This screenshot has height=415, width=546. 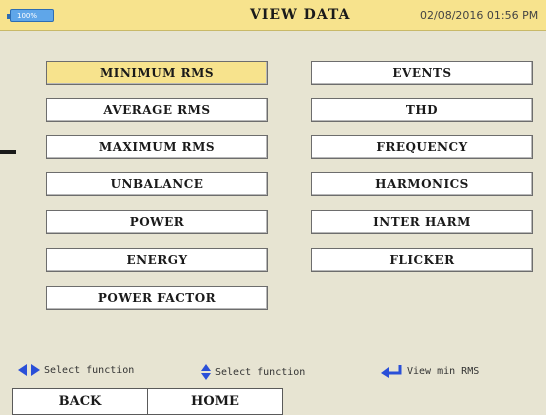 What do you see at coordinates (422, 184) in the screenshot?
I see `harmonics-button: HARMONICS` at bounding box center [422, 184].